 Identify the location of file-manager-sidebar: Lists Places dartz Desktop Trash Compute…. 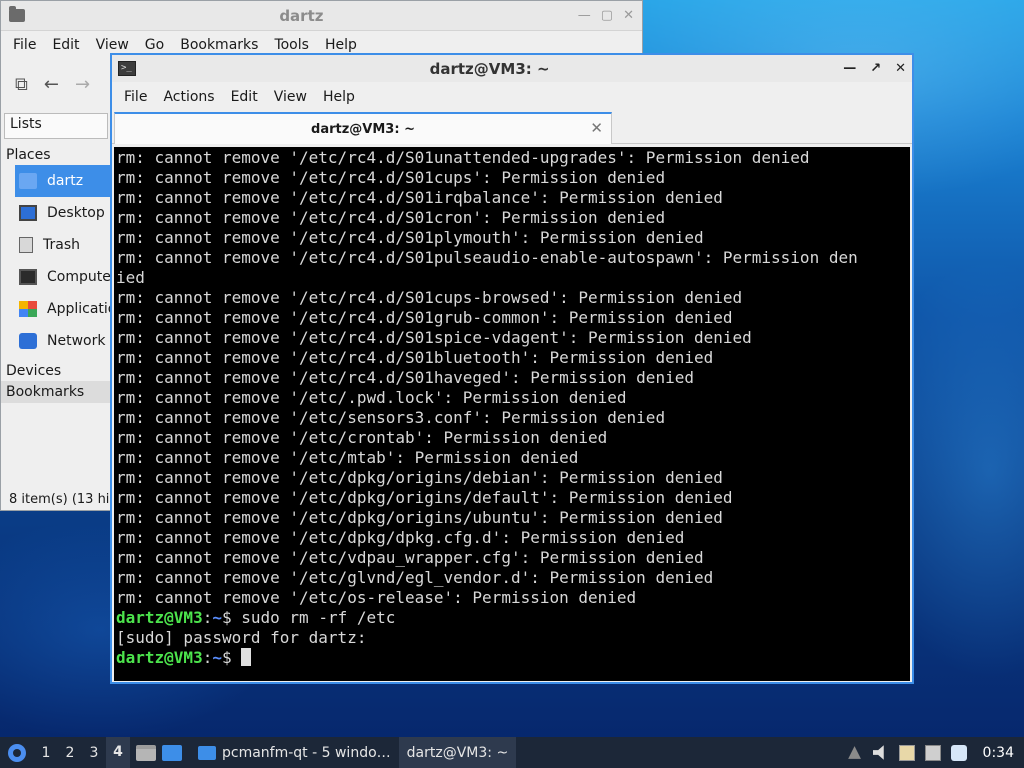
(56, 301).